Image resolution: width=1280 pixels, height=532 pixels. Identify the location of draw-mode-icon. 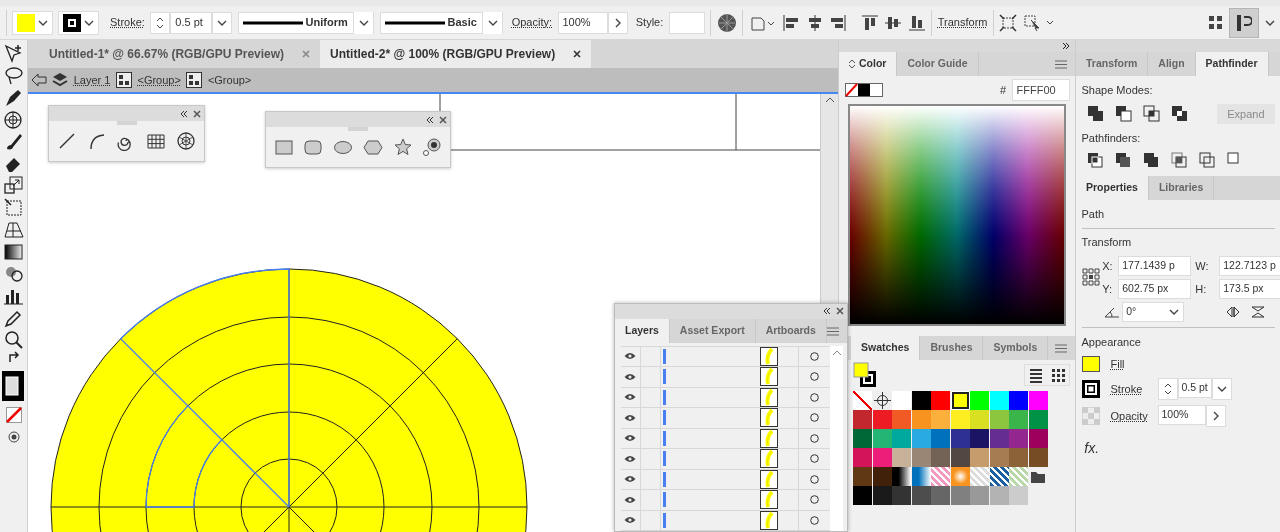
(13, 436).